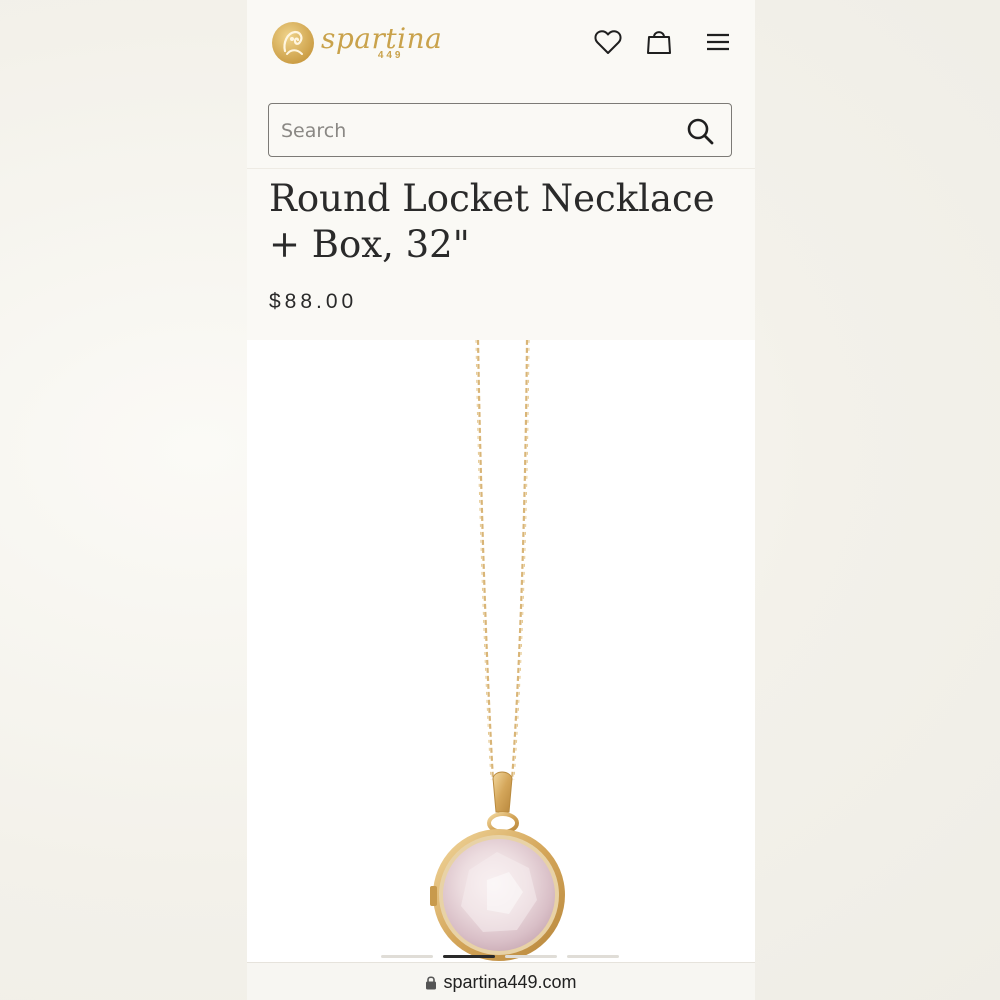 This screenshot has width=1000, height=1000. I want to click on product-title: Round Locket Necklace + Box, 32", so click(492, 221).